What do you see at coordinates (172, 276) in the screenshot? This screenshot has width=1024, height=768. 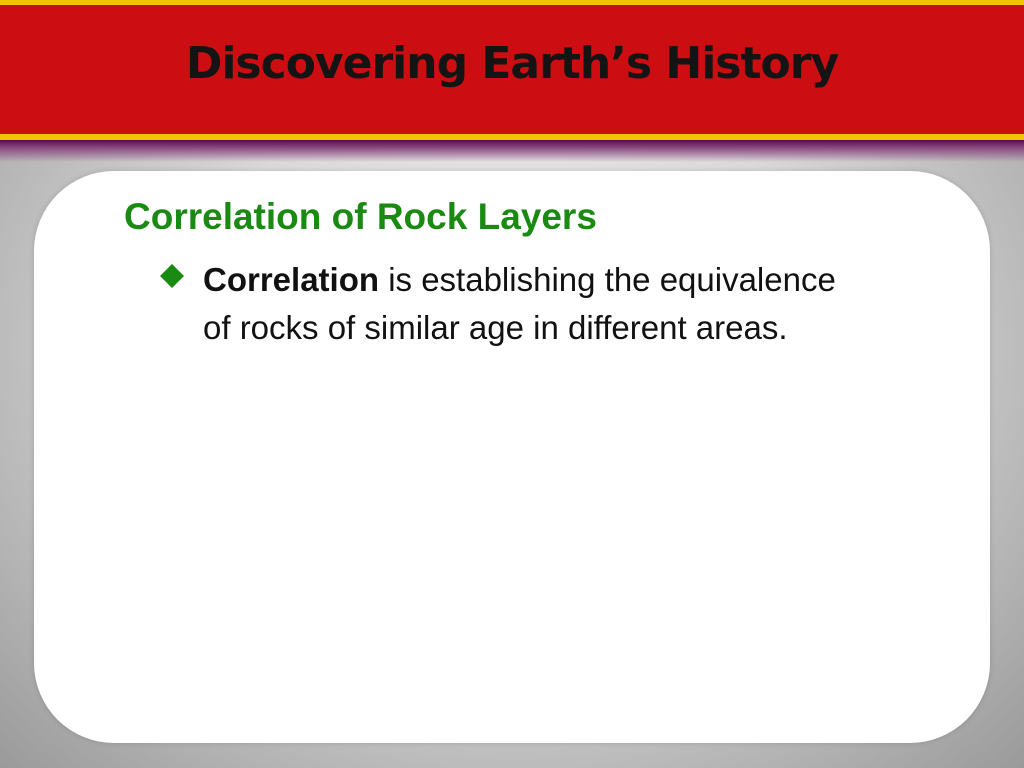 I see `diamond-bullet-icon` at bounding box center [172, 276].